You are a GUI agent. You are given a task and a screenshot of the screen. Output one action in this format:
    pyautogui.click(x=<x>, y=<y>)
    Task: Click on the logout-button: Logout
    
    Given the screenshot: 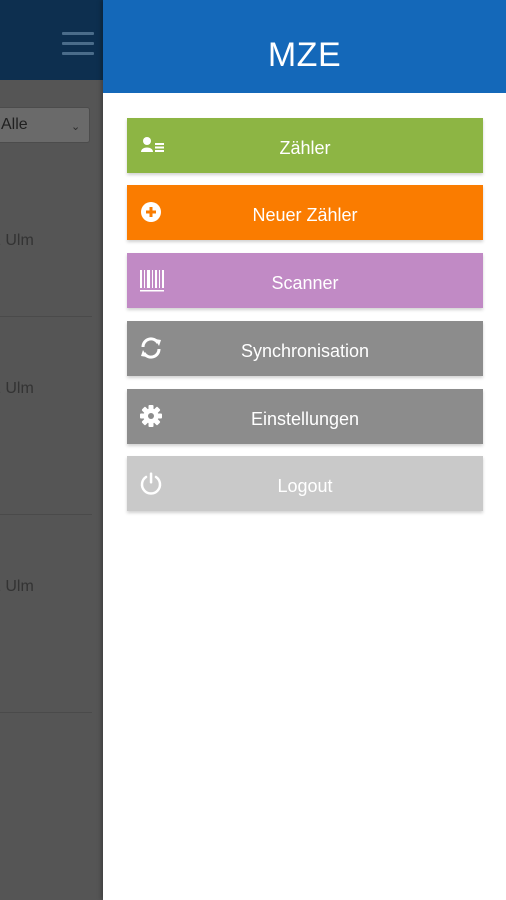 What is the action you would take?
    pyautogui.click(x=305, y=483)
    